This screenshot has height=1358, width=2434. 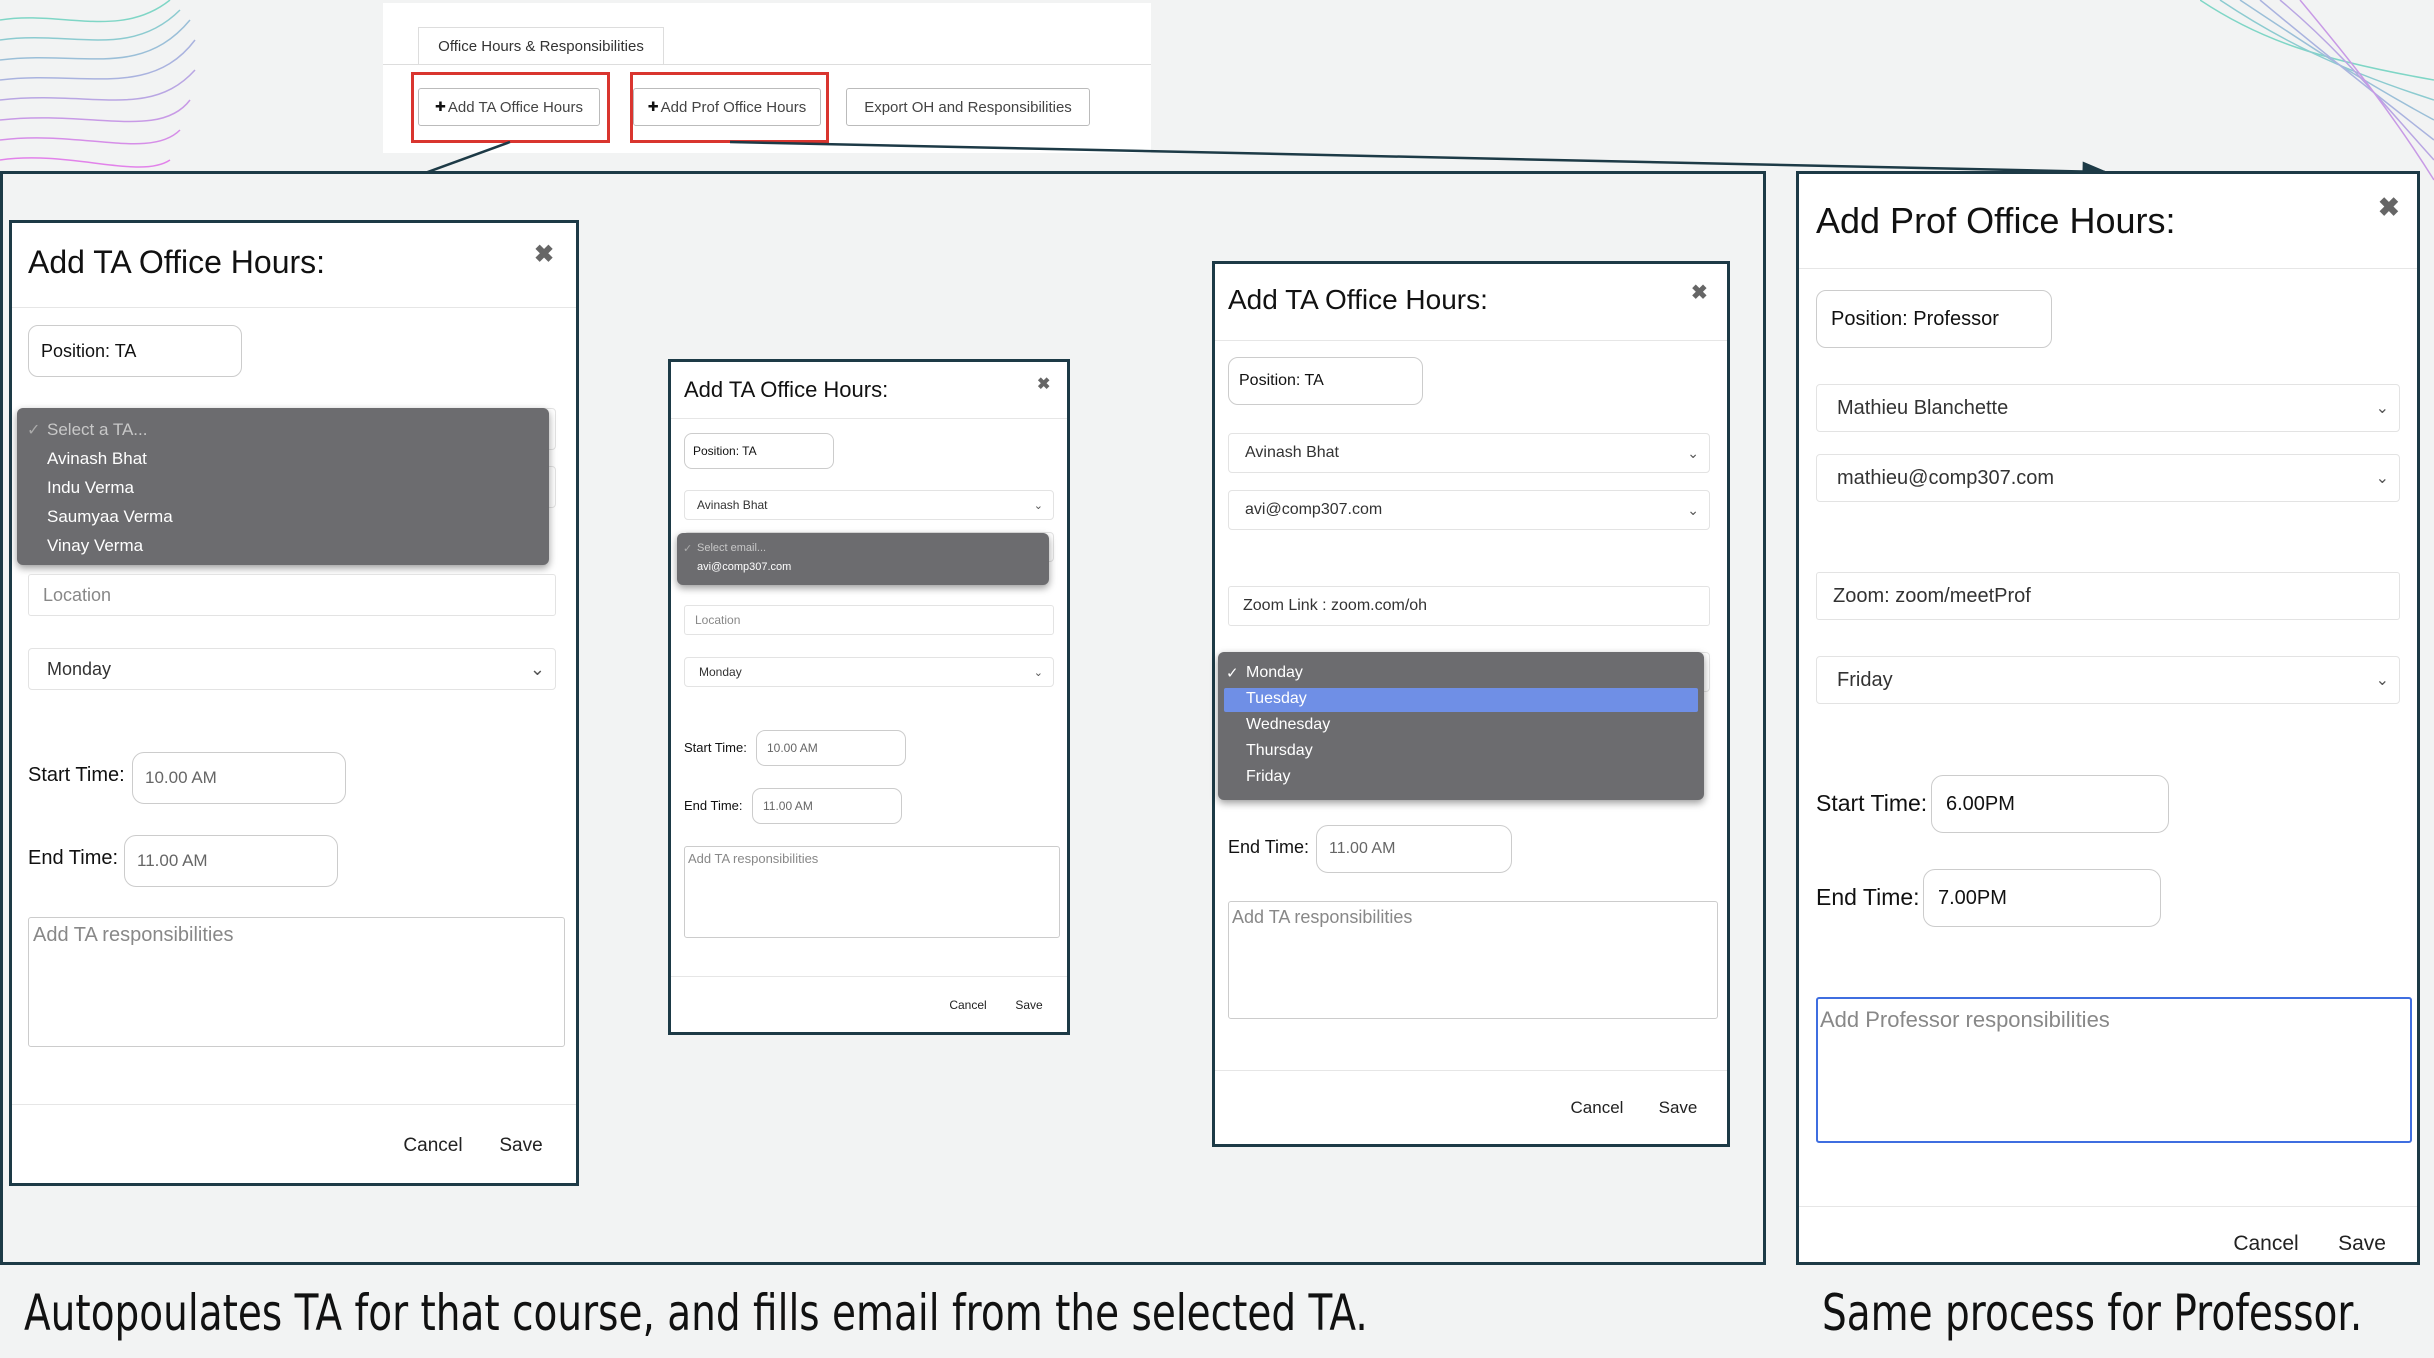 I want to click on email-value: avi@comp307.com, so click(x=1314, y=509).